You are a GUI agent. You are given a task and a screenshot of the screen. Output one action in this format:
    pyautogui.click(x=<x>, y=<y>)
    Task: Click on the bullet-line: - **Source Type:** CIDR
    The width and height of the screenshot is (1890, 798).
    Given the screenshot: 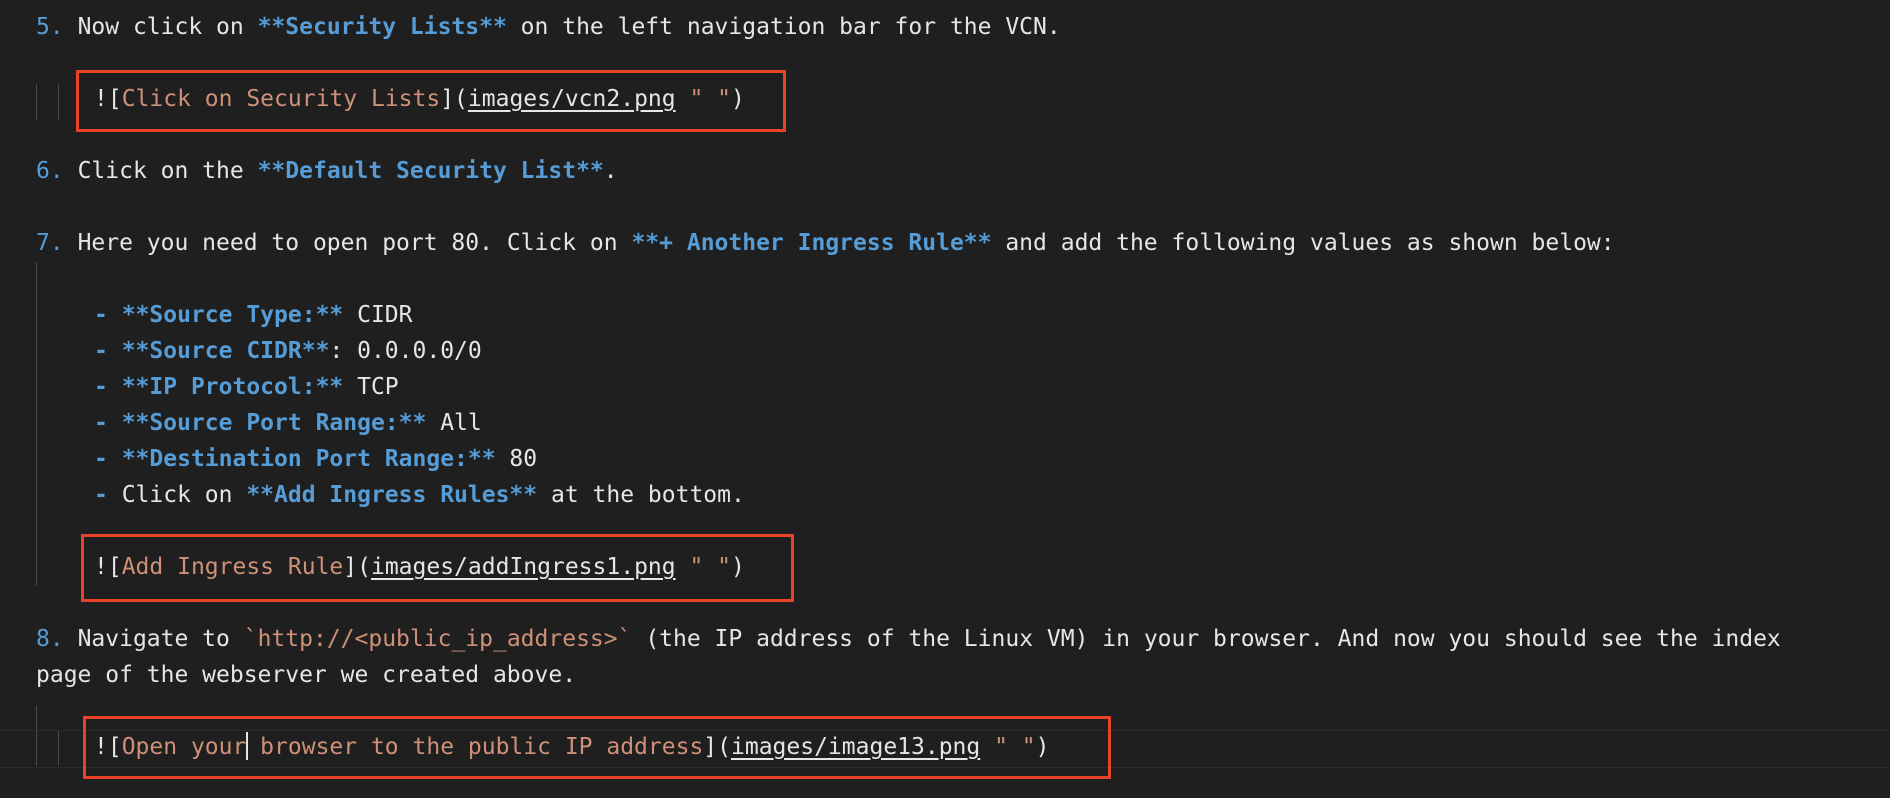 What is the action you would take?
    pyautogui.click(x=992, y=315)
    